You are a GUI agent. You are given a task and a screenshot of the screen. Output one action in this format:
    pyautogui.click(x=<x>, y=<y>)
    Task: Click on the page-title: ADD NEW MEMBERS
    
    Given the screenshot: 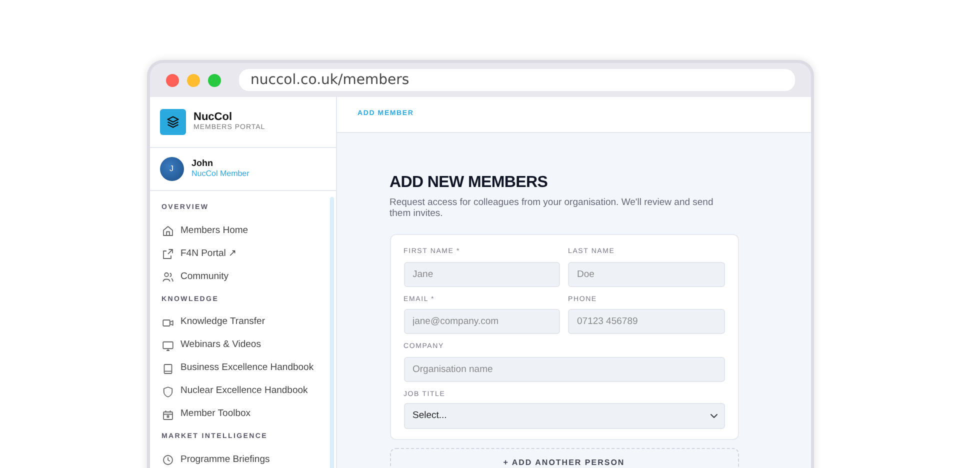 What is the action you would take?
    pyautogui.click(x=469, y=182)
    